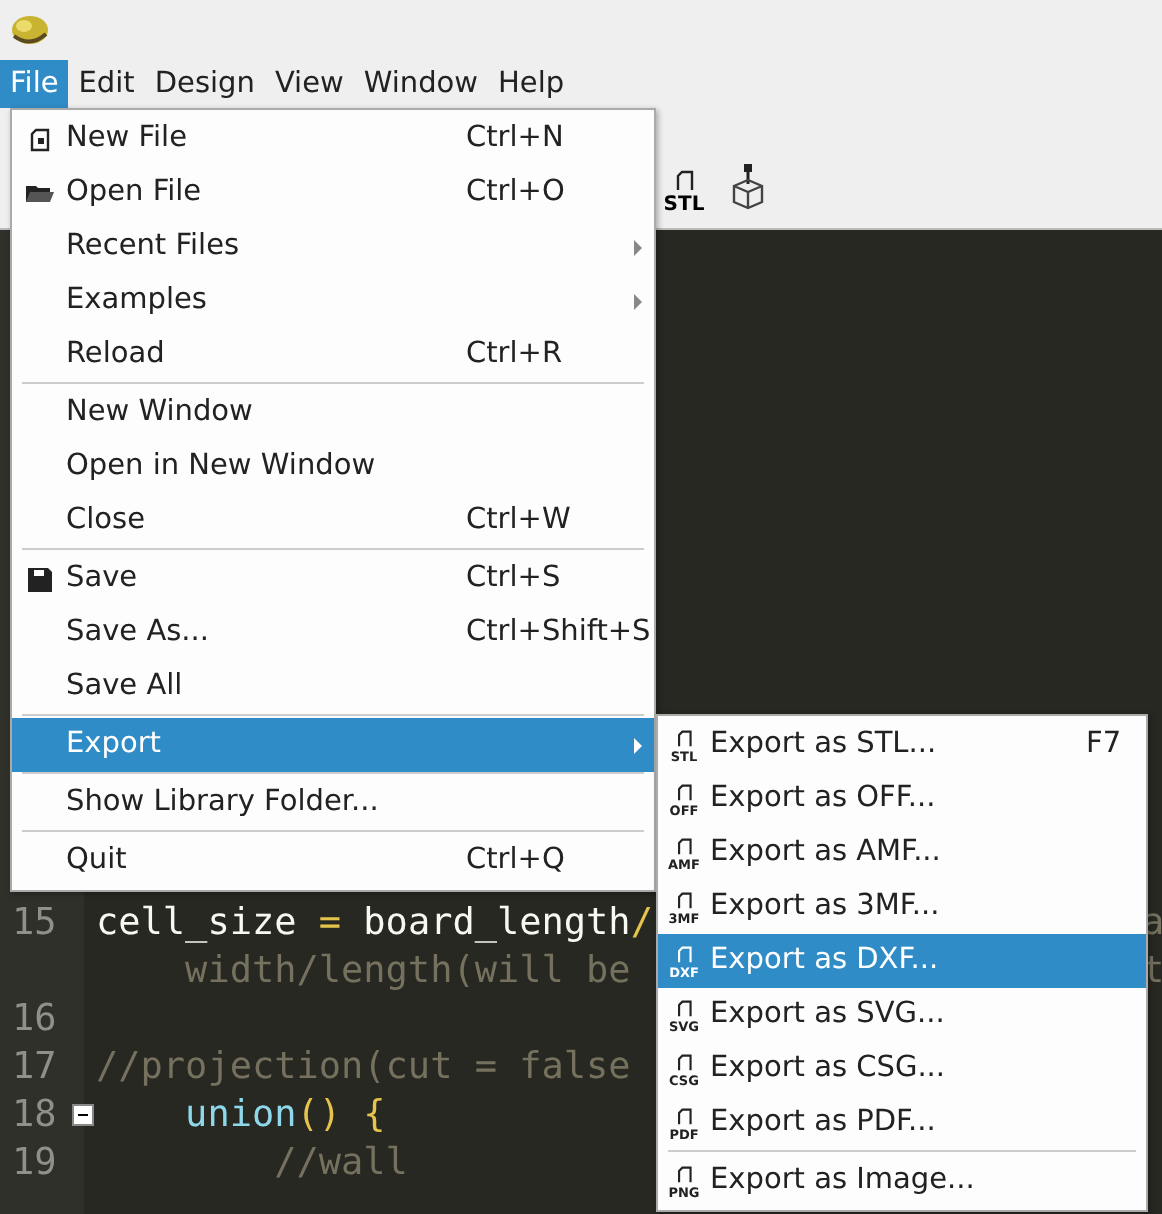  I want to click on code-line: //projection(cut = false, so click(362, 1068).